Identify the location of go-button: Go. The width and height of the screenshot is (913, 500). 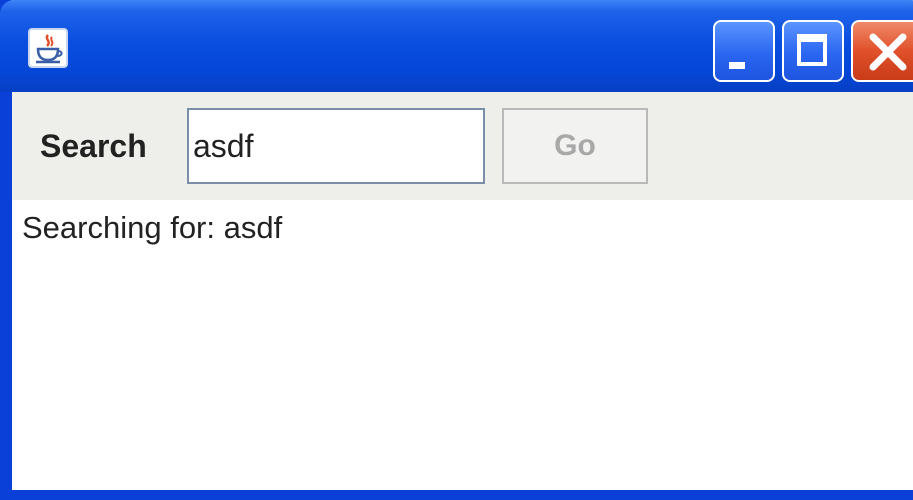
(575, 146).